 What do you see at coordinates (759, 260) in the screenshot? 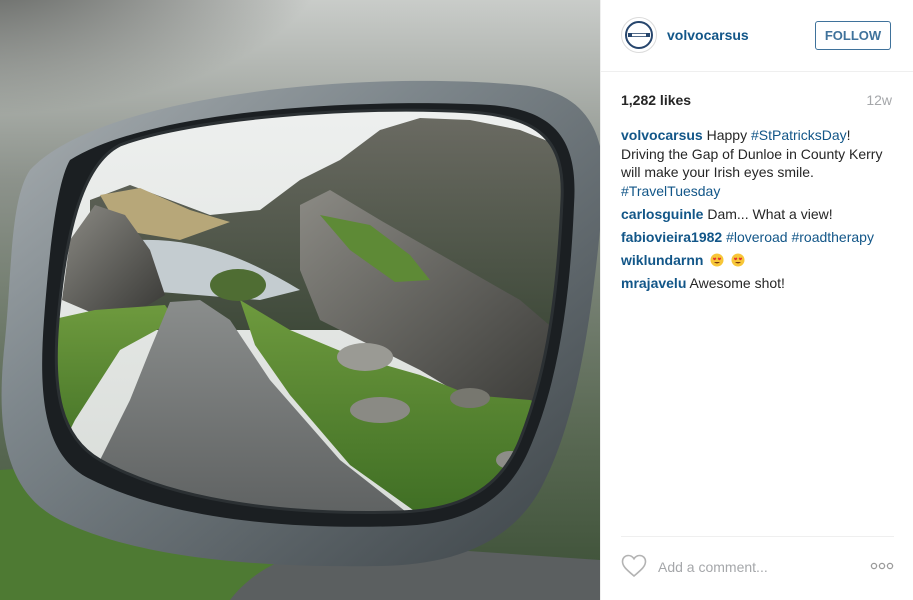
I see `comment-item: wiklundarnn` at bounding box center [759, 260].